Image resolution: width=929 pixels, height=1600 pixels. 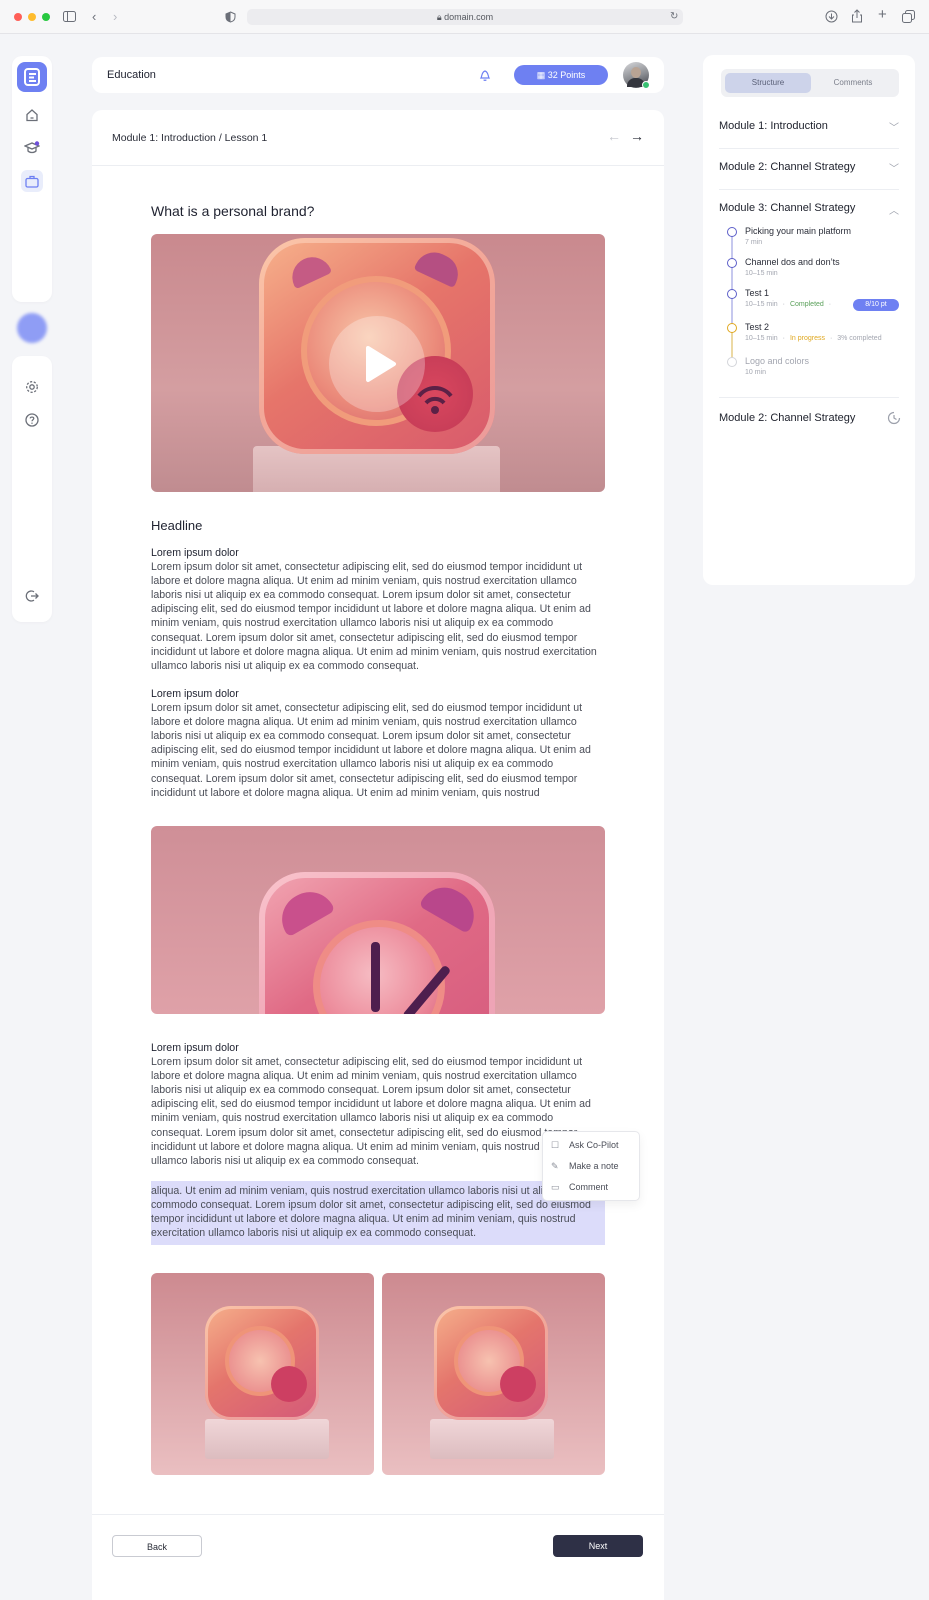 What do you see at coordinates (787, 208) in the screenshot?
I see `module-item: Module 3: Channel Strategy` at bounding box center [787, 208].